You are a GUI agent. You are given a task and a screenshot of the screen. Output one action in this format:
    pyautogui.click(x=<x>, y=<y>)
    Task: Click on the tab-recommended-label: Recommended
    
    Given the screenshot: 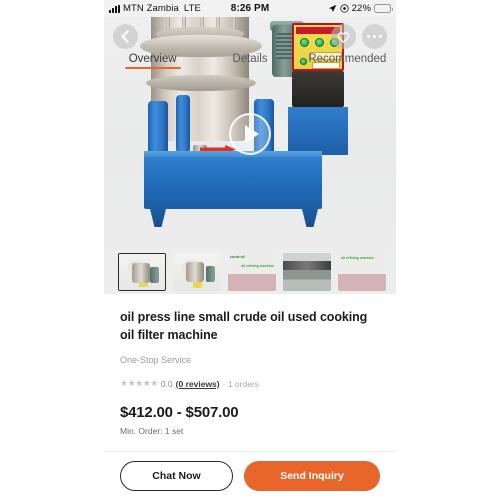 What is the action you would take?
    pyautogui.click(x=347, y=59)
    